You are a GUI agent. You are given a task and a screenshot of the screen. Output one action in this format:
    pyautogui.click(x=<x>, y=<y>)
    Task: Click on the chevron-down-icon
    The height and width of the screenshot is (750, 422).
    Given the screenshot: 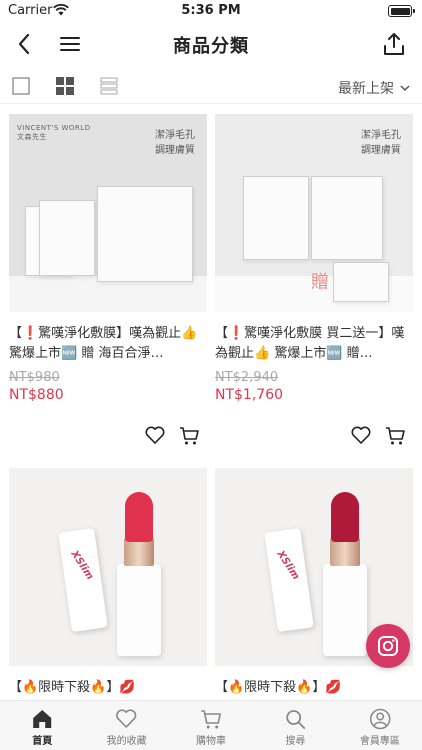 What is the action you would take?
    pyautogui.click(x=405, y=87)
    